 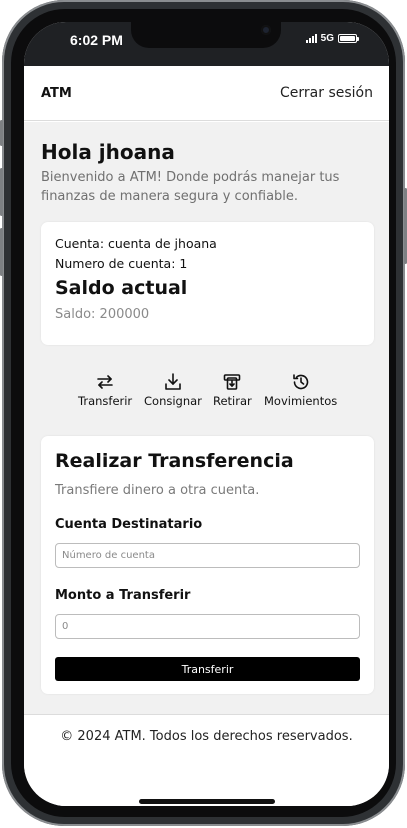 What do you see at coordinates (96, 40) in the screenshot?
I see `status-time: 6:02 PM` at bounding box center [96, 40].